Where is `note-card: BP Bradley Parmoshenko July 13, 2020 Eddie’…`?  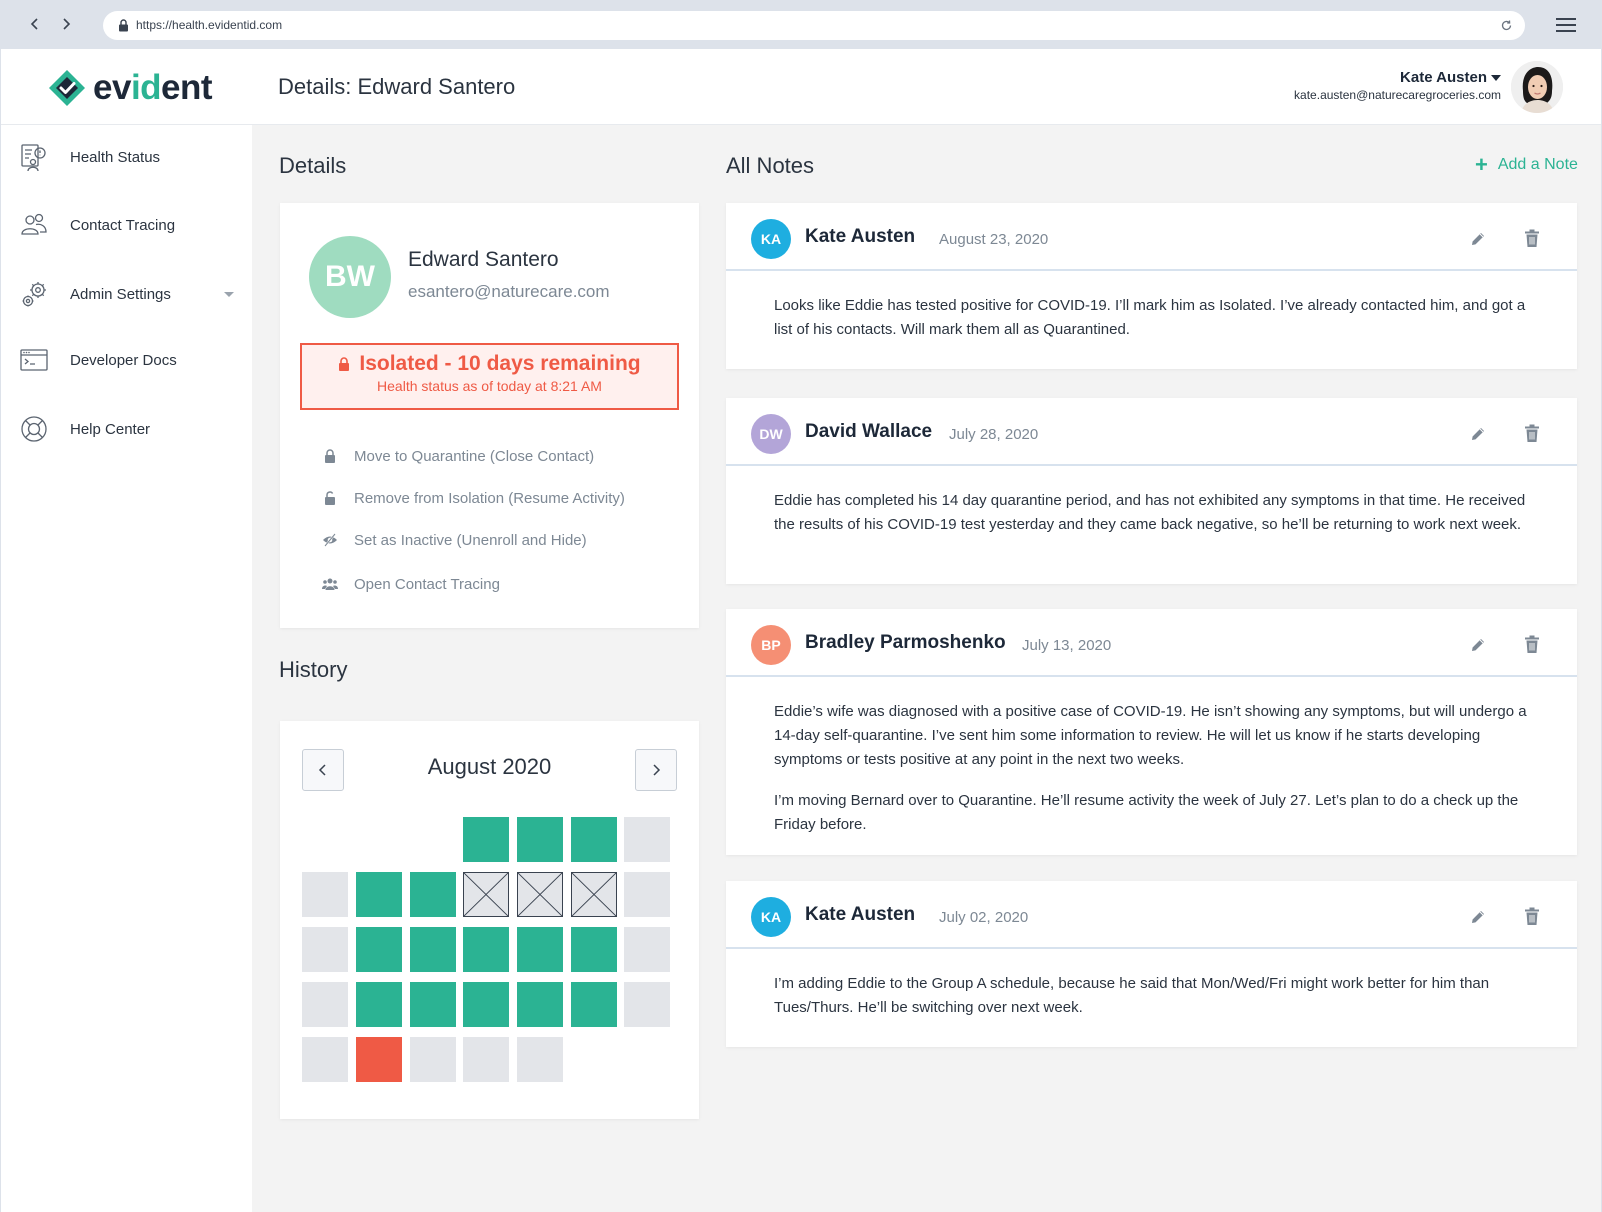
note-card: BP Bradley Parmoshenko July 13, 2020 Eddie’… is located at coordinates (1151, 732).